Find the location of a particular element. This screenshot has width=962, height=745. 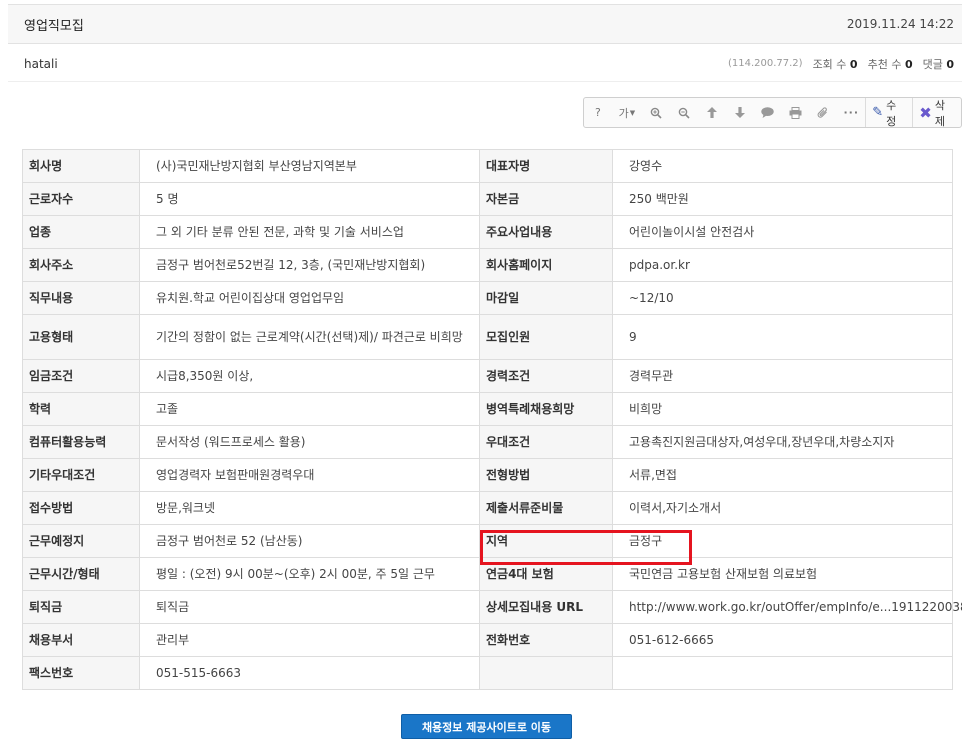

table-row: 직무내용 유치원.학교 어린이집상대 영업업무임 마감일 ~12/10 is located at coordinates (487, 298).